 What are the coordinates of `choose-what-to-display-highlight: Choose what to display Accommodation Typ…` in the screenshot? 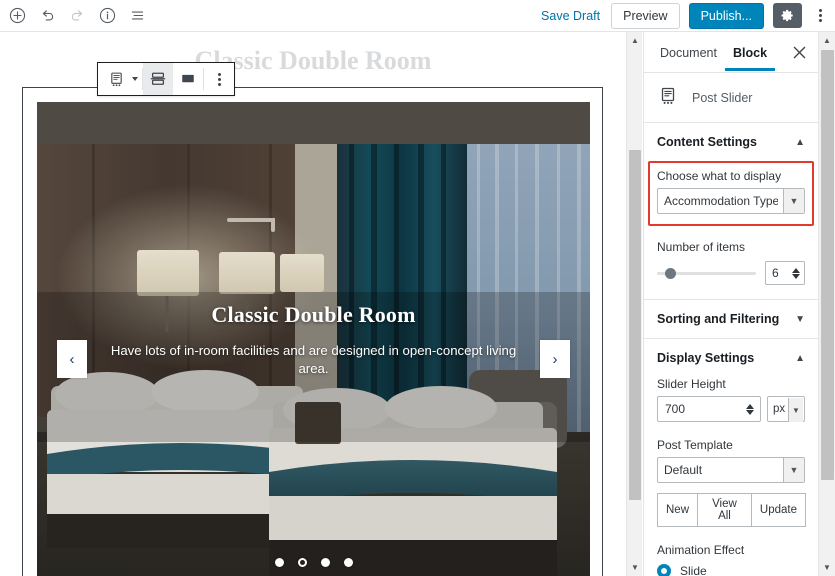 It's located at (731, 193).